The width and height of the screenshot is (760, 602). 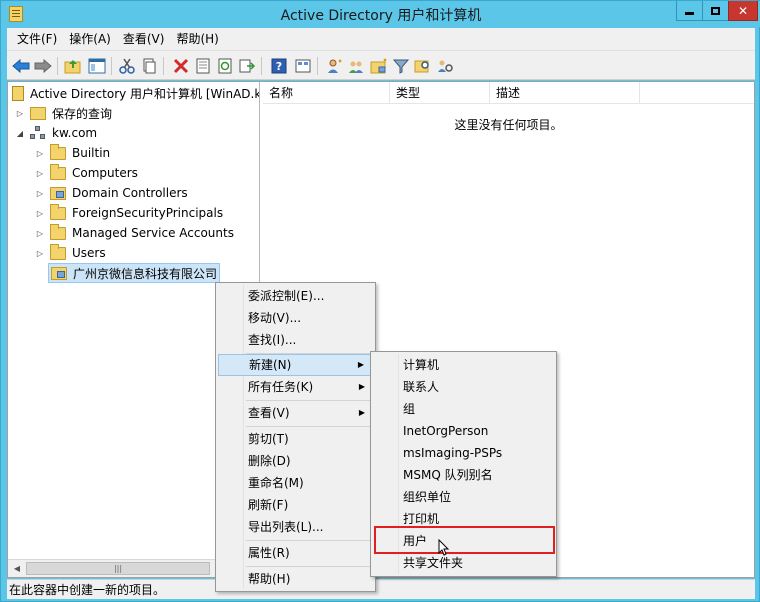 What do you see at coordinates (565, 93) in the screenshot?
I see `column-description: 描述` at bounding box center [565, 93].